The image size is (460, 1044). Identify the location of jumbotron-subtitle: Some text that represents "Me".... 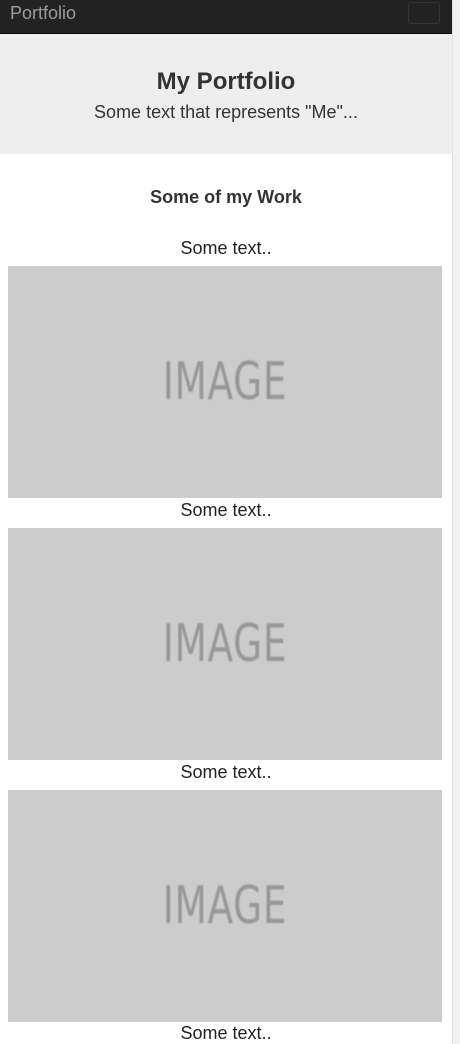
(226, 112).